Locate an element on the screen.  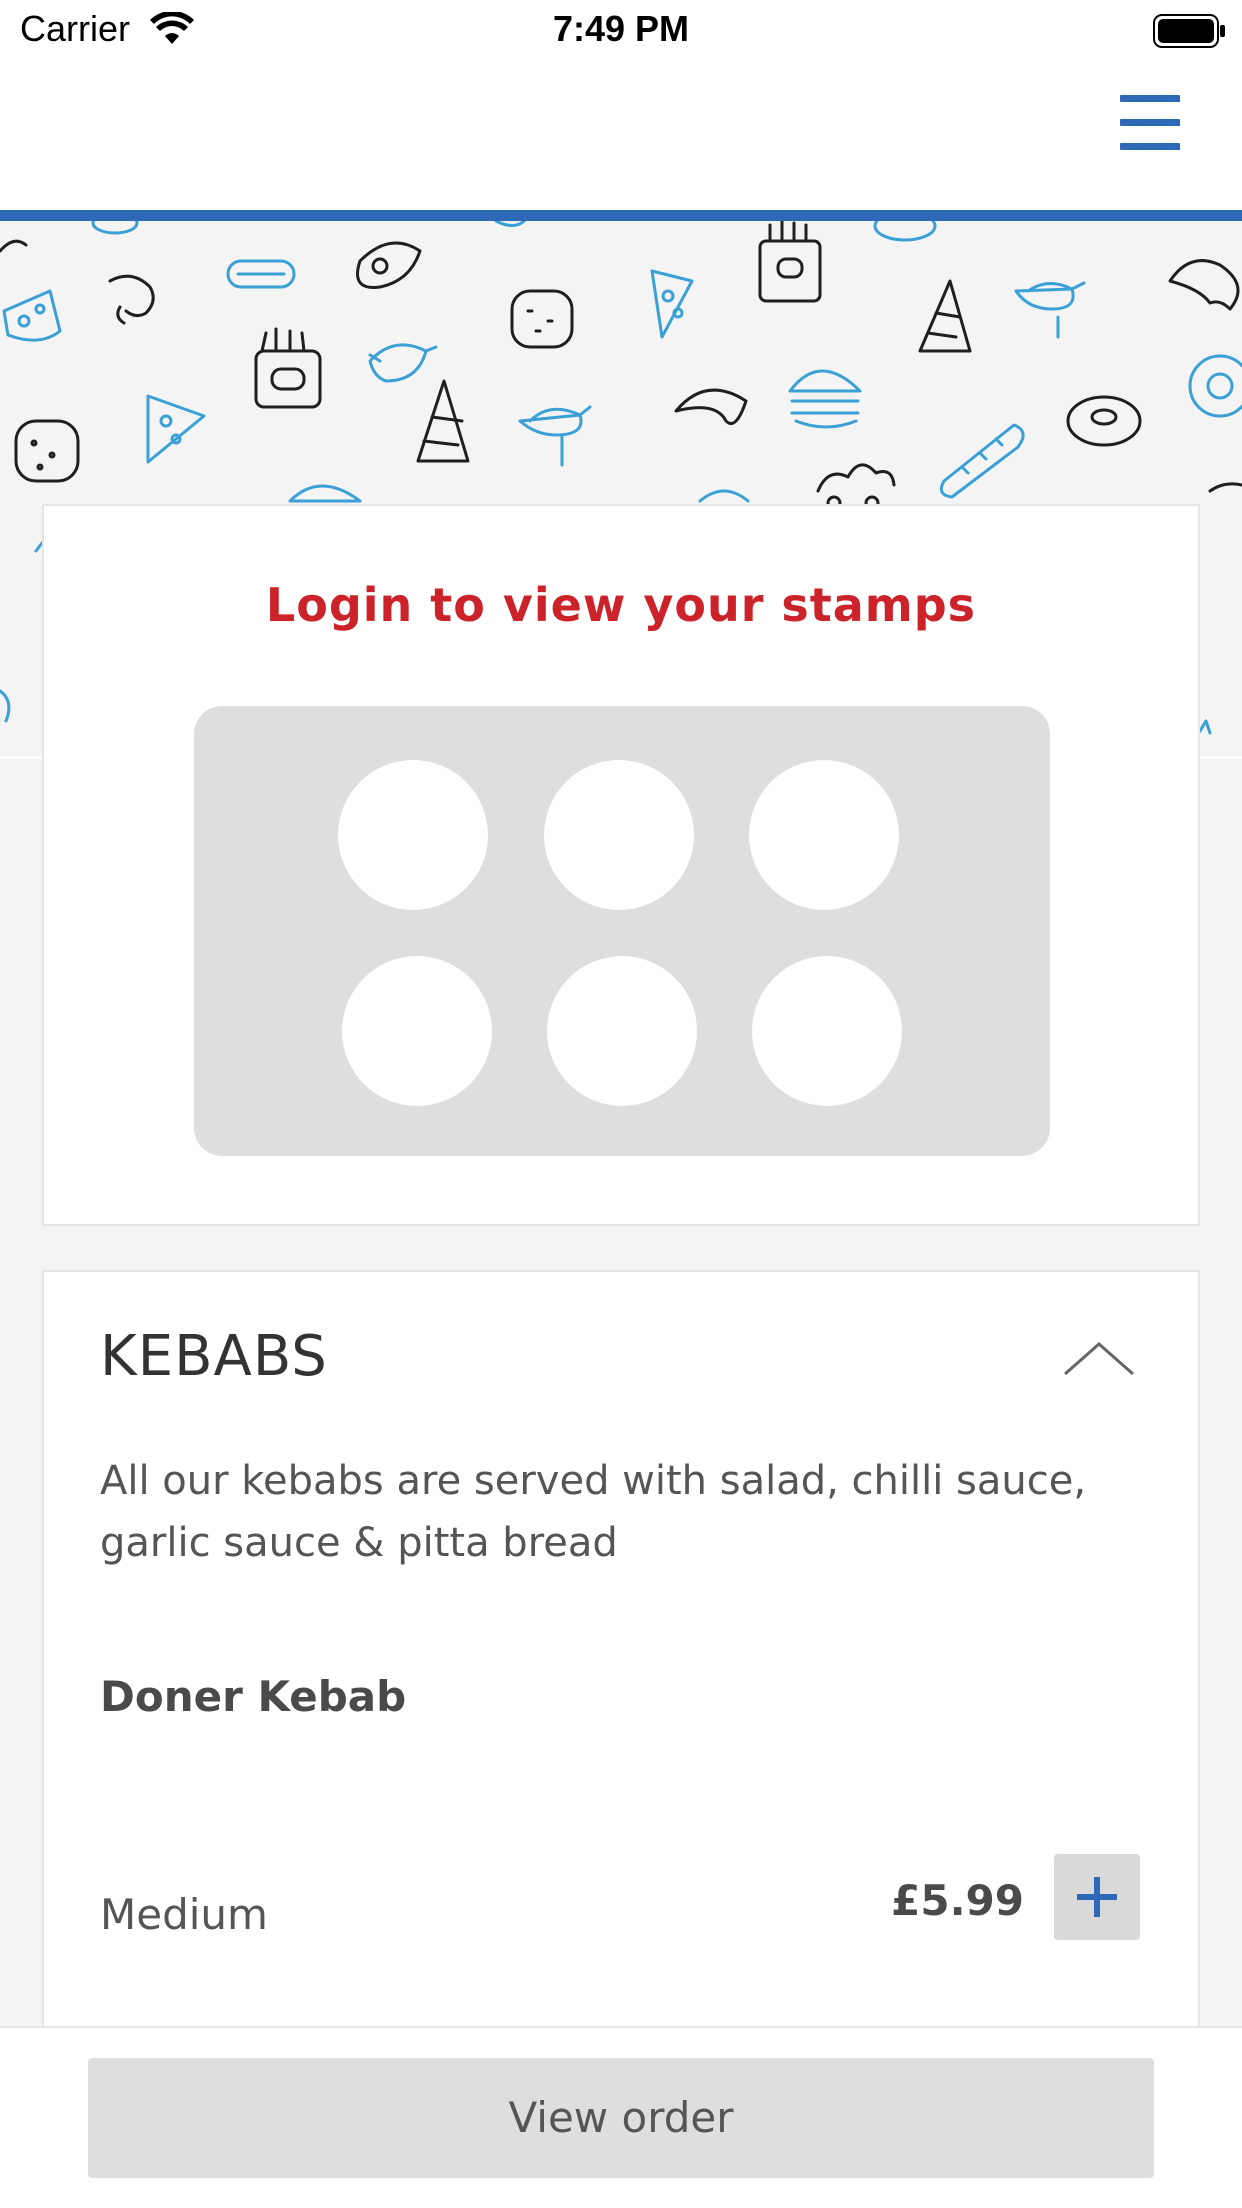
view-order-button: View order is located at coordinates (621, 2118).